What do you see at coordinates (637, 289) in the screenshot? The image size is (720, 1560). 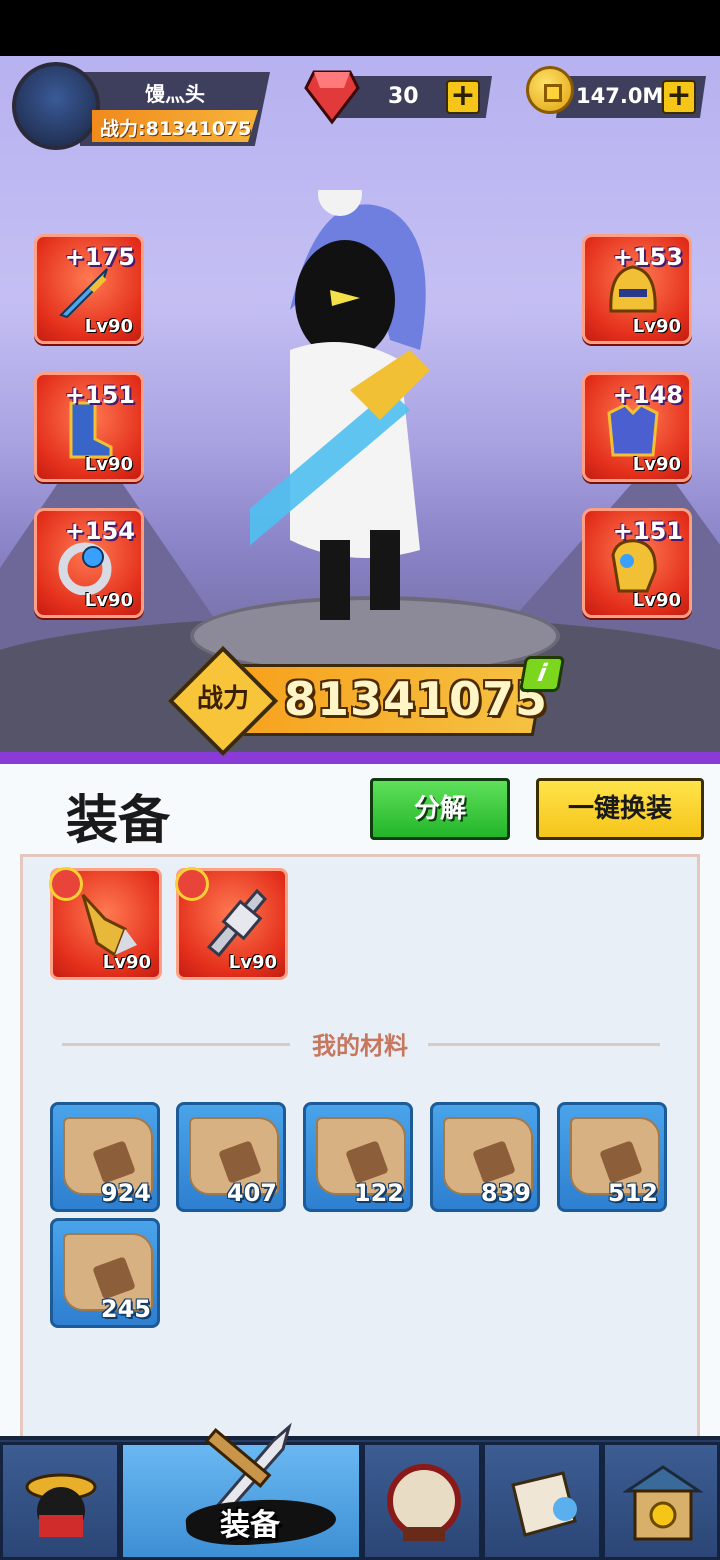 I see `equip-slot-helmet: +153 Lv90` at bounding box center [637, 289].